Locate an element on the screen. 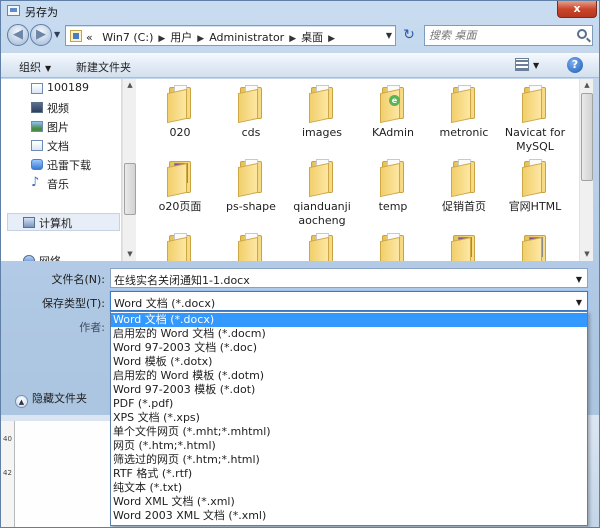 Image resolution: width=600 pixels, height=528 pixels. view-options-chevron-icon: ▼ is located at coordinates (536, 65).